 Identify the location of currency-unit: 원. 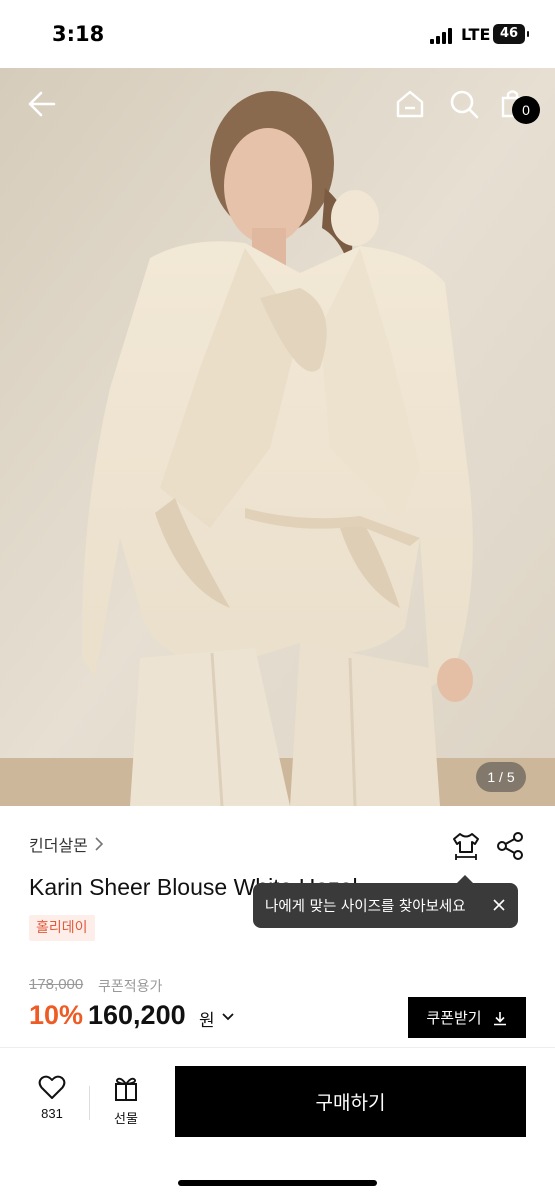
(207, 1021).